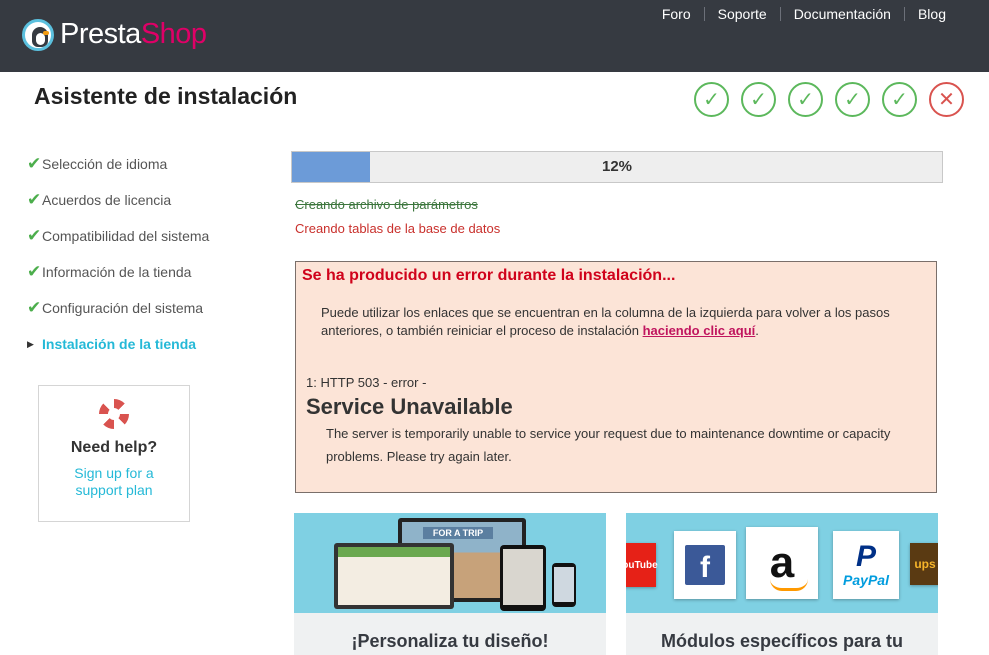  Describe the element at coordinates (366, 382) in the screenshot. I see `error-code: 1: HTTP 503 - error -` at that location.